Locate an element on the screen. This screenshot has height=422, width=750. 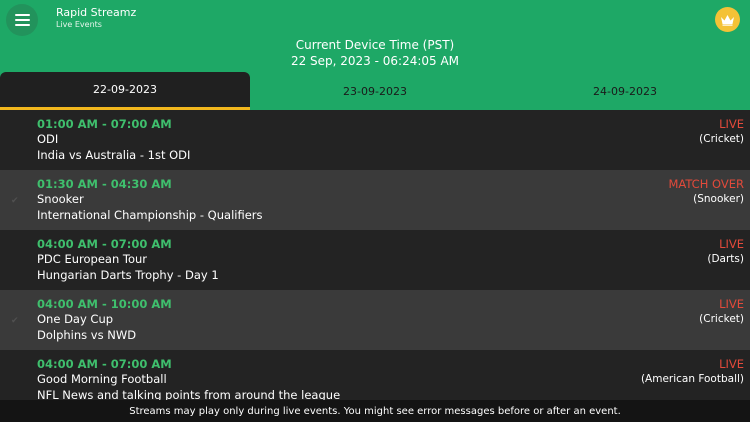
event-sport: (American Football) is located at coordinates (692, 379).